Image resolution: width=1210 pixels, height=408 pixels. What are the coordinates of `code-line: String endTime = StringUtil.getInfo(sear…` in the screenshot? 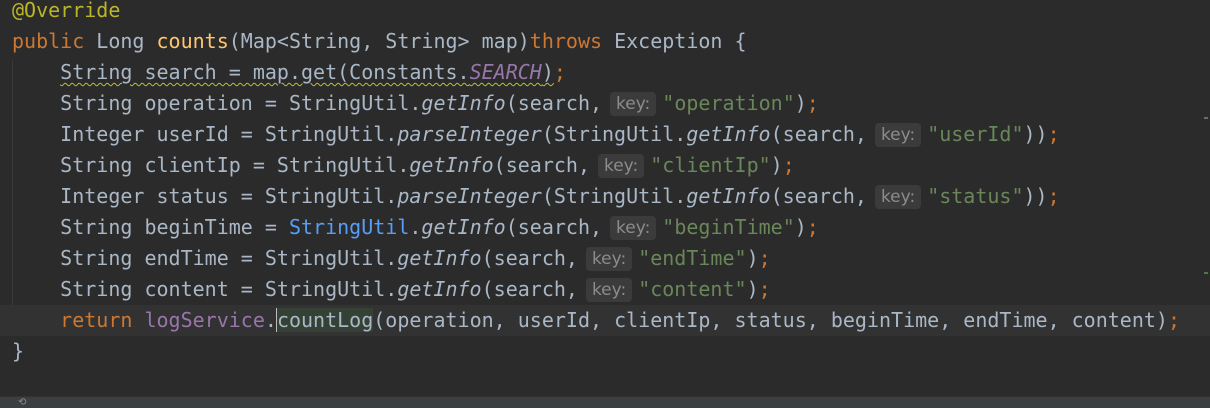 It's located at (605, 258).